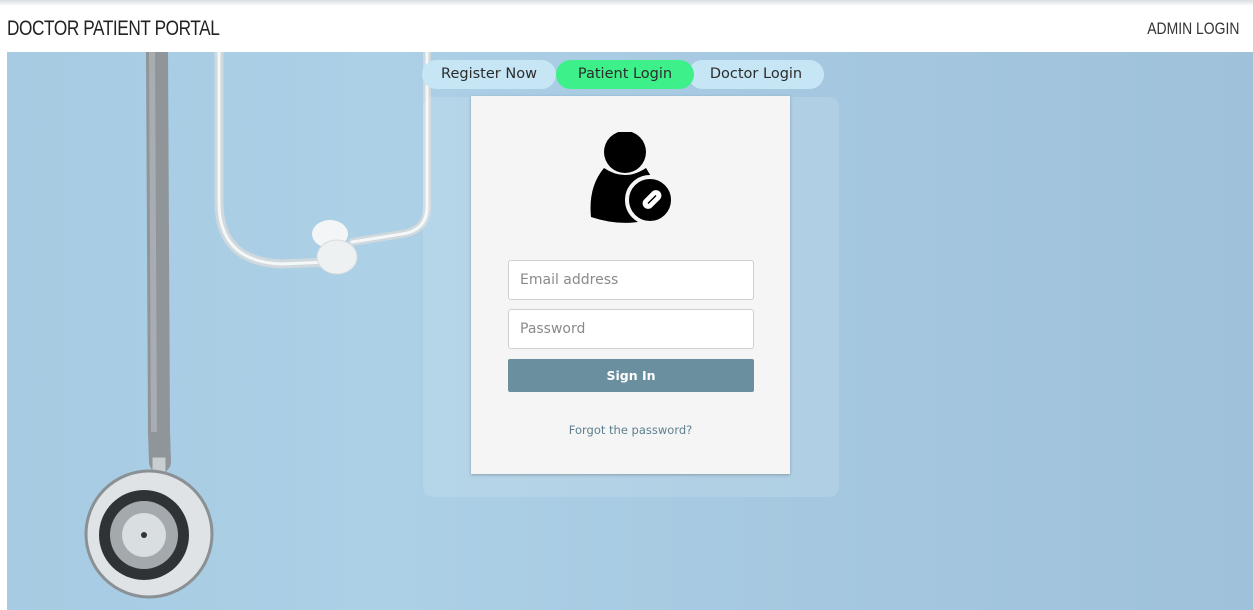 This screenshot has height=610, width=1253. Describe the element at coordinates (625, 74) in the screenshot. I see `tab-patient-login: Patient Login` at that location.